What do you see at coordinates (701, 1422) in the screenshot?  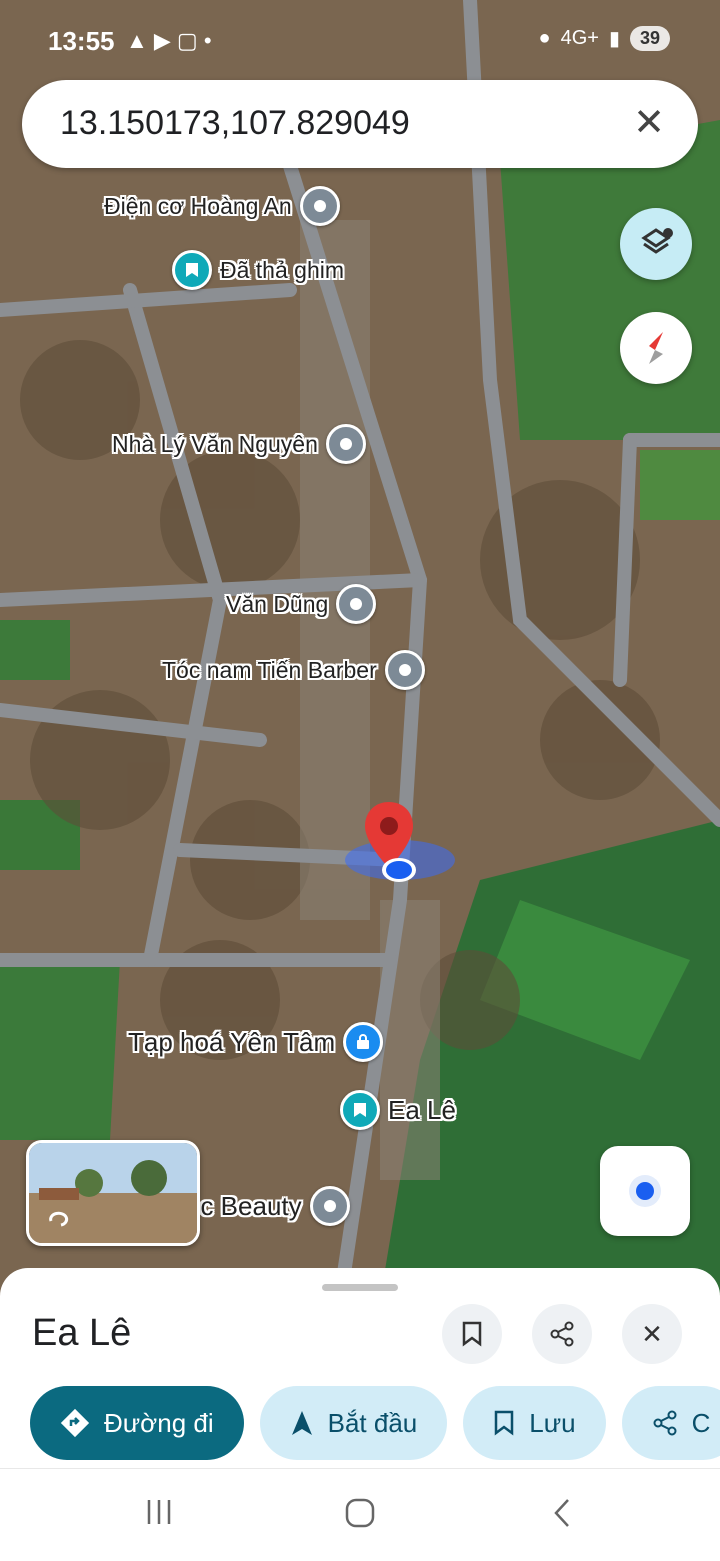 I see `share-label: C` at bounding box center [701, 1422].